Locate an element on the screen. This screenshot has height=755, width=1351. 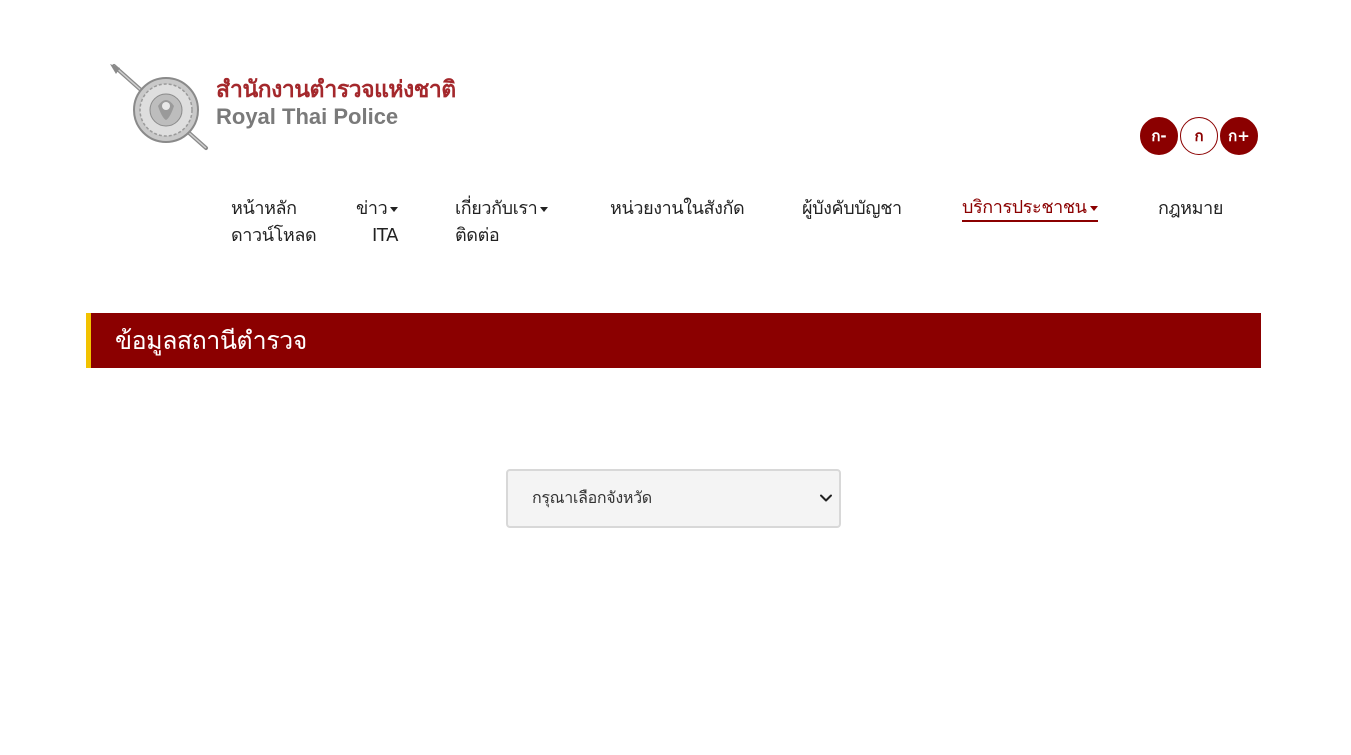
nav-item-about: เกี่ยวกับเรา is located at coordinates (502, 209).